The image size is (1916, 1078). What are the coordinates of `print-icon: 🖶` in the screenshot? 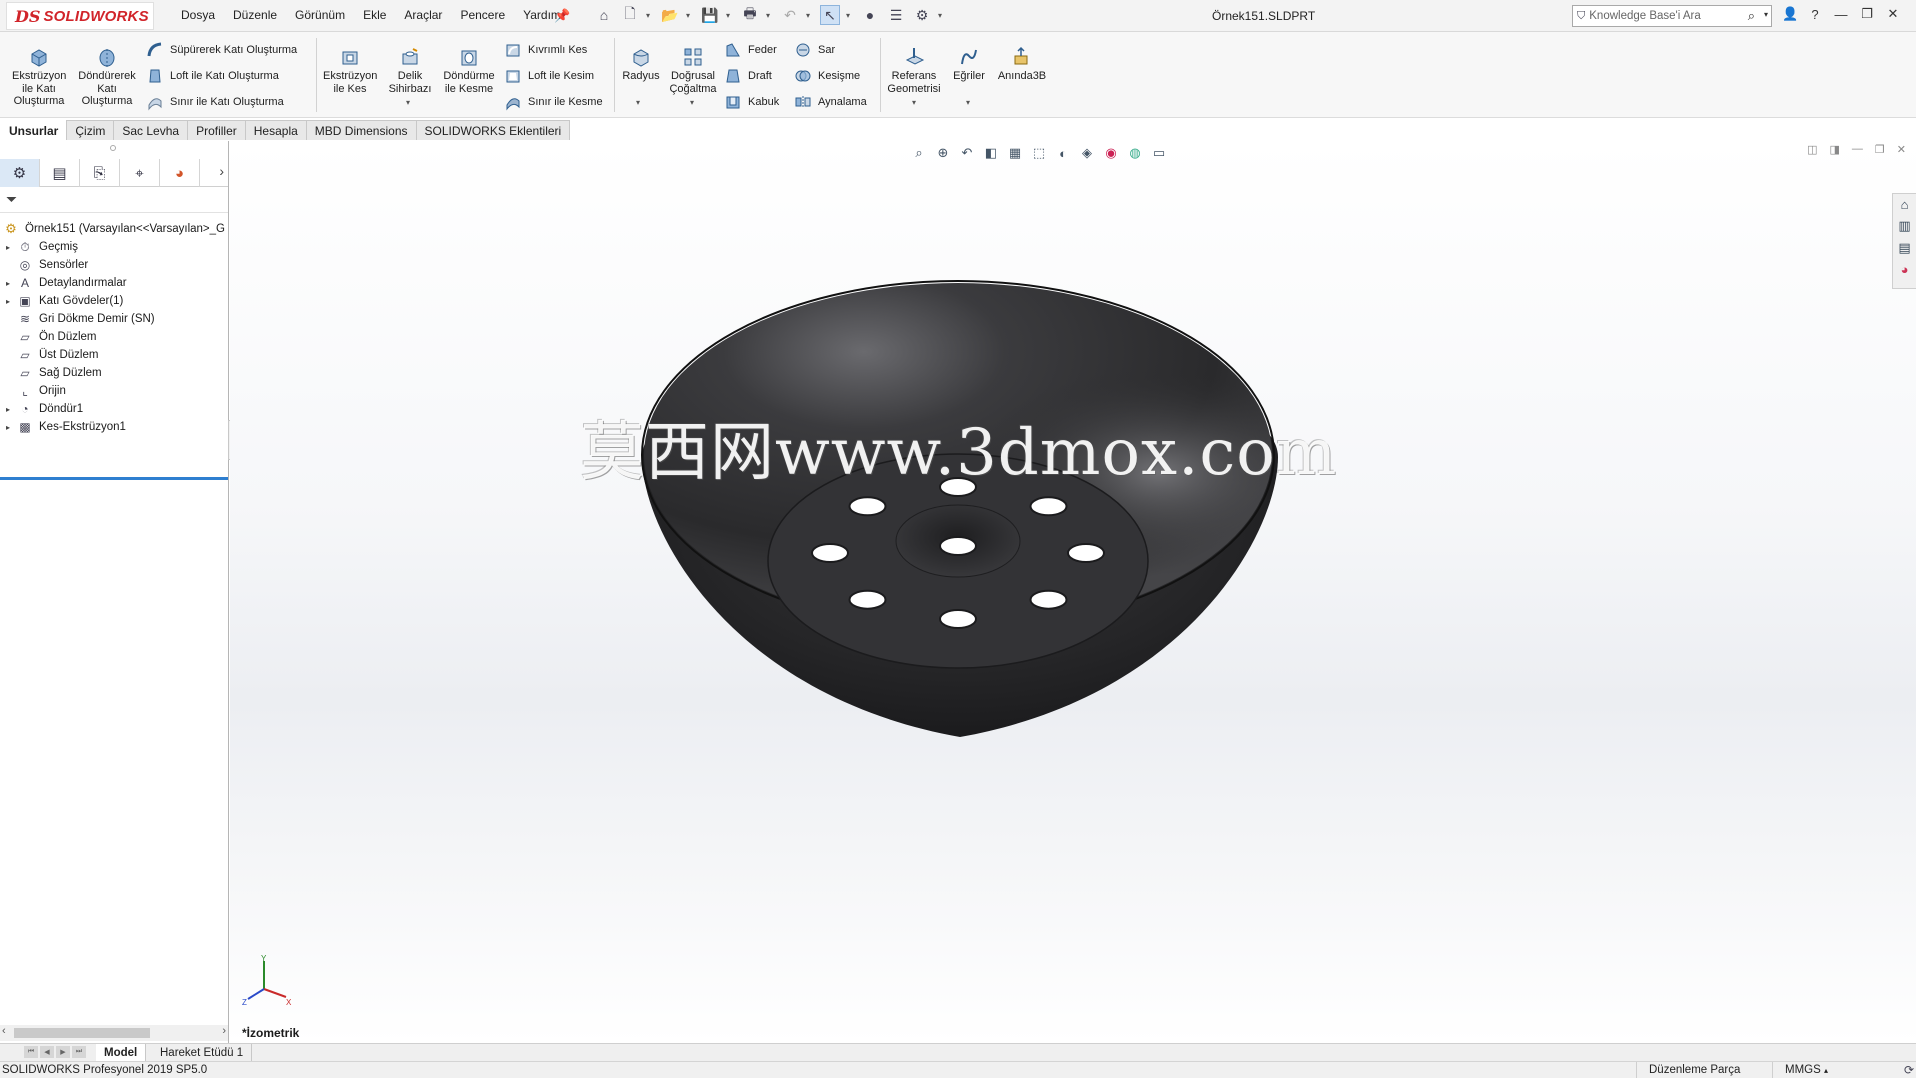 It's located at (750, 15).